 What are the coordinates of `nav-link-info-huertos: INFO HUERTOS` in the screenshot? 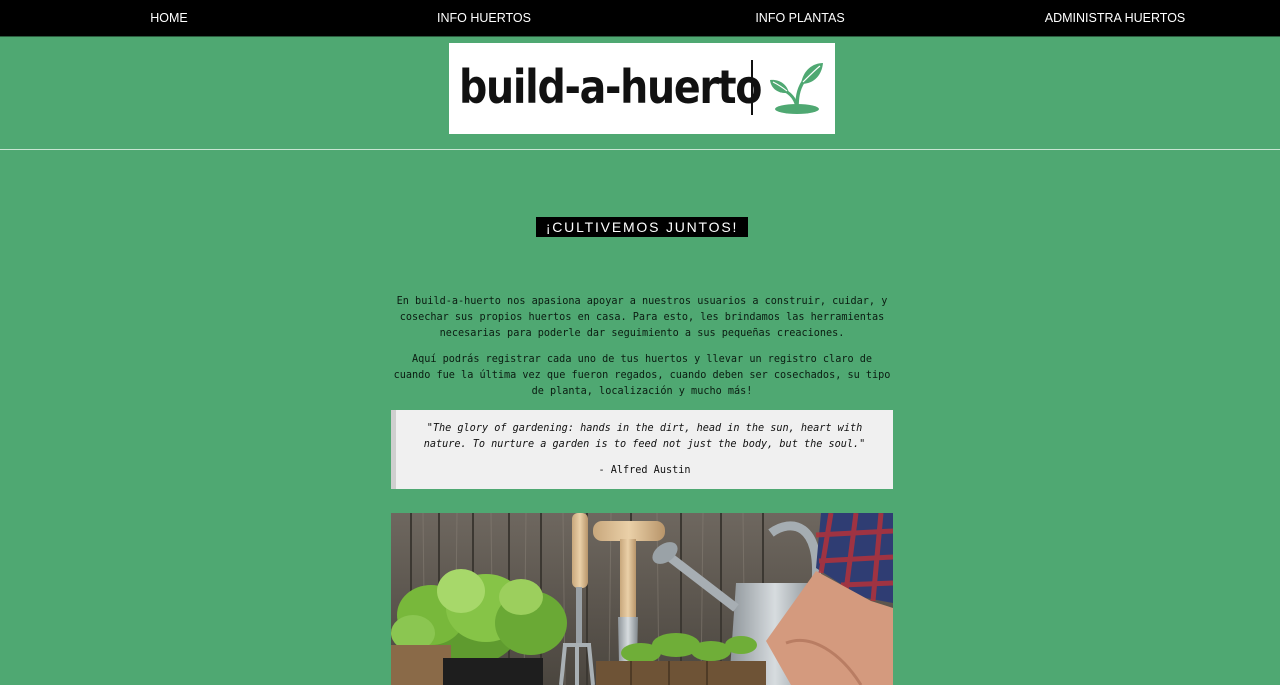 It's located at (484, 18).